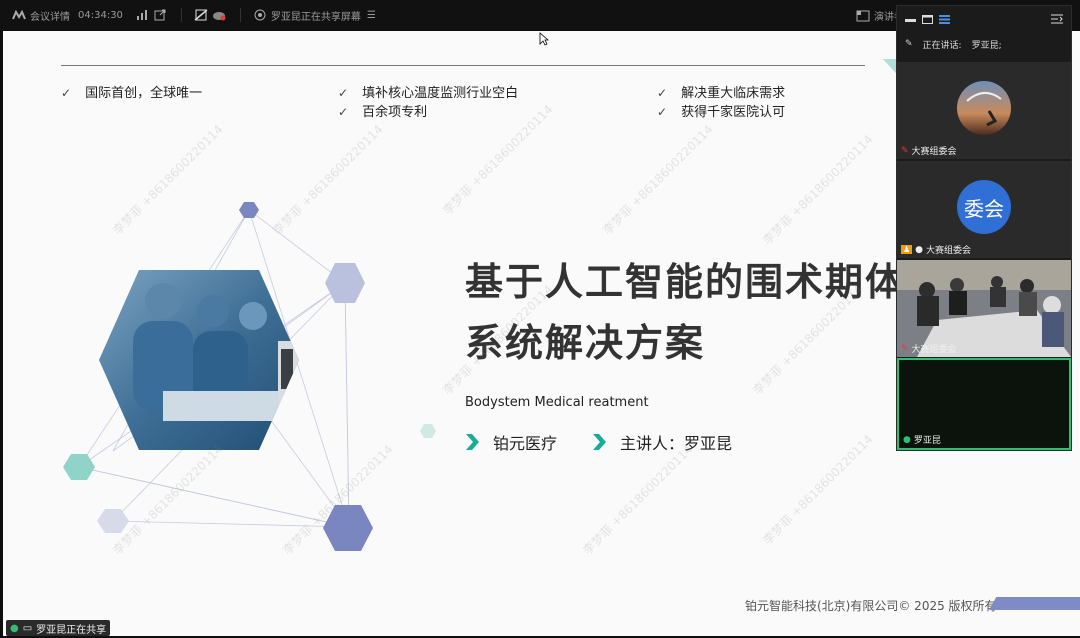 The width and height of the screenshot is (1080, 638). Describe the element at coordinates (160, 15) in the screenshot. I see `popout-icon` at that location.